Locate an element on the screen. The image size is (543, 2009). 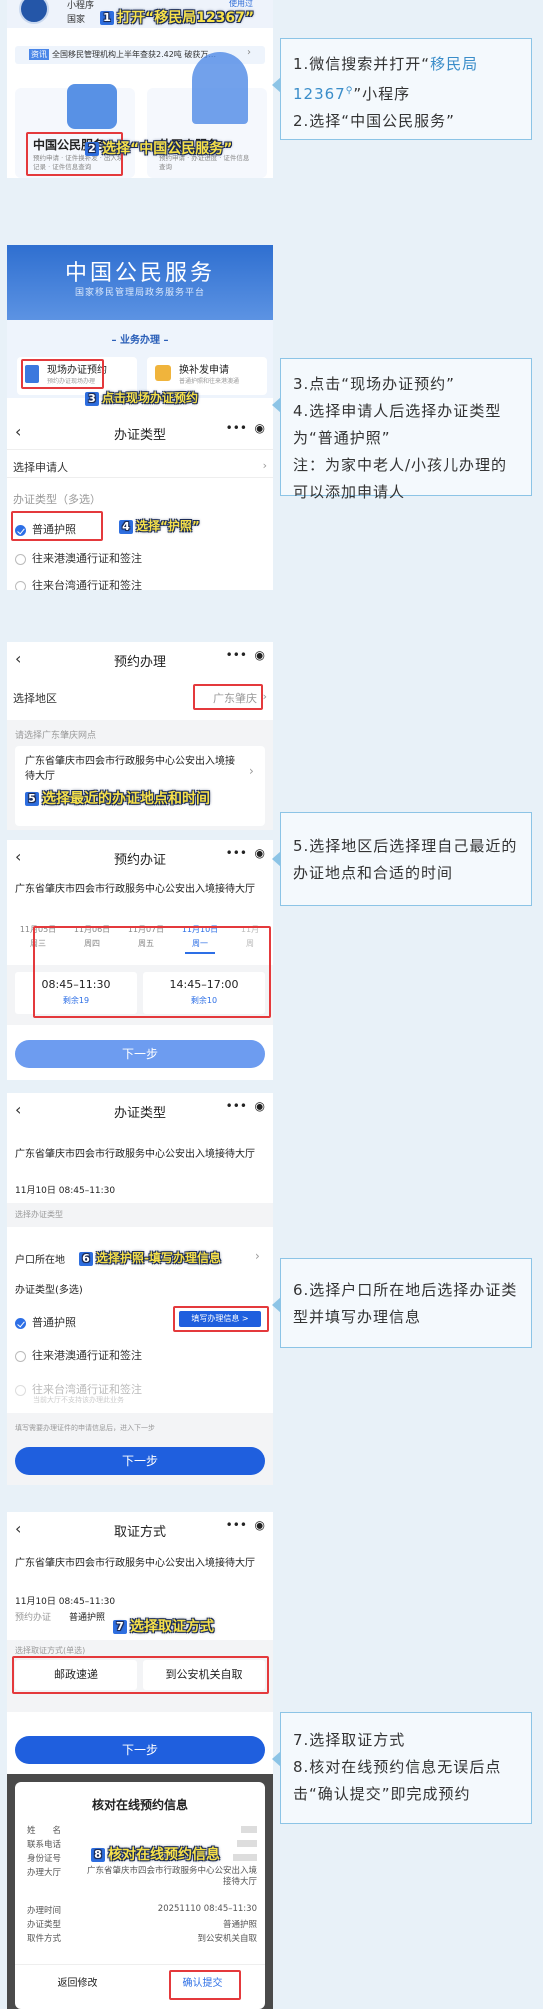
banner-subtitle: 国家移民管理局政务服务平台 is located at coordinates (139, 293).